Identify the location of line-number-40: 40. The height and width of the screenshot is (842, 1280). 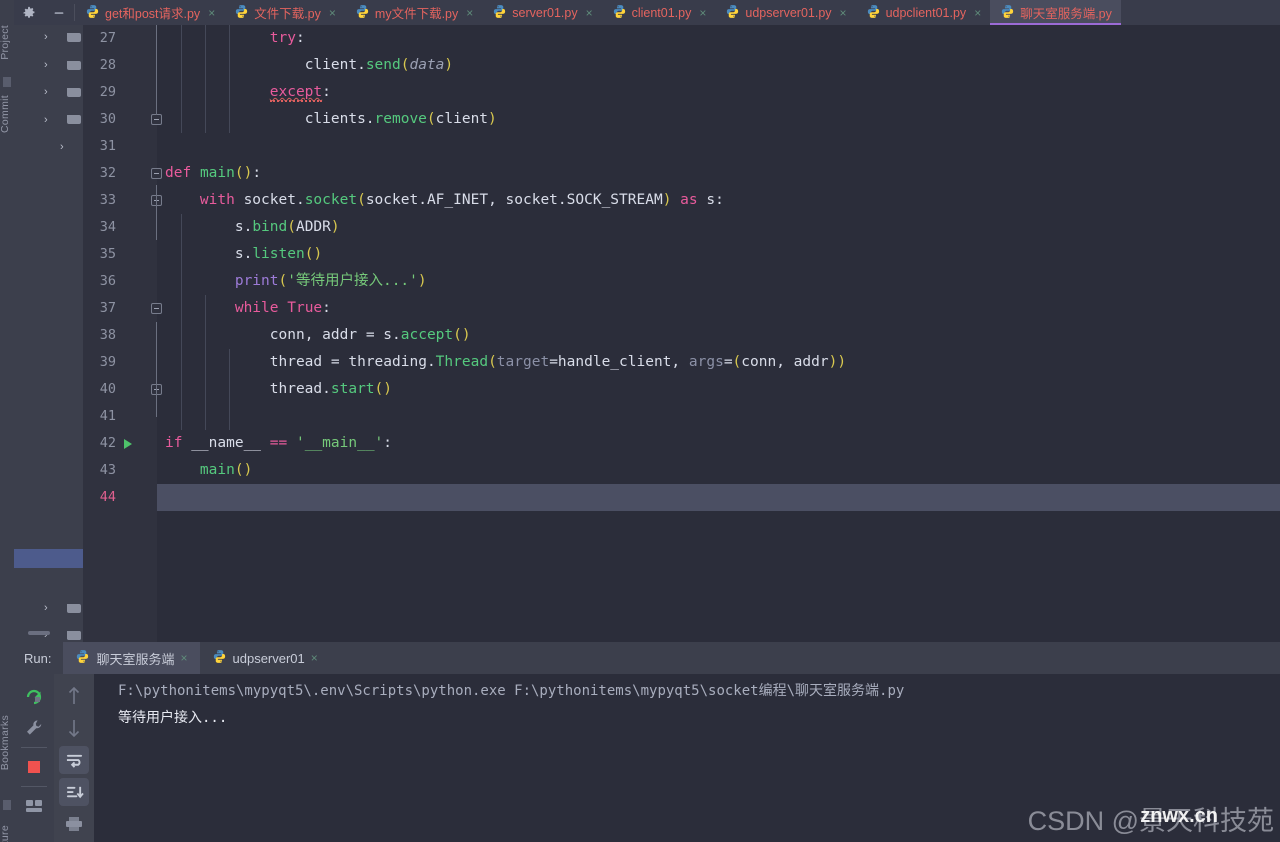
(107, 389).